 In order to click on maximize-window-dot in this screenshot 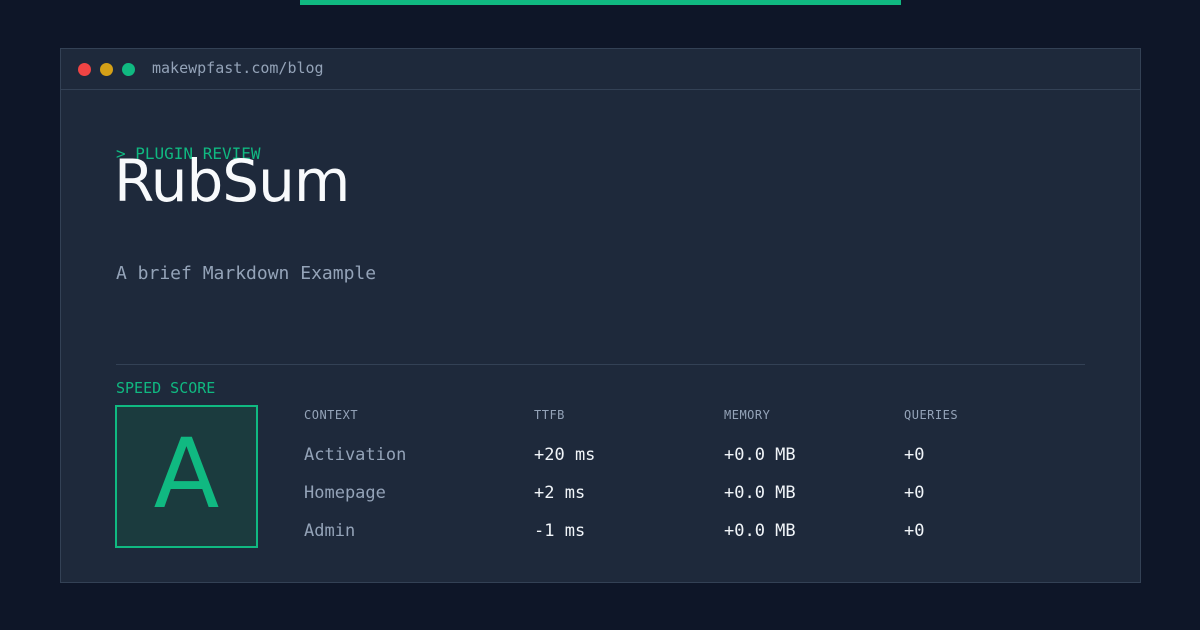, I will do `click(128, 69)`.